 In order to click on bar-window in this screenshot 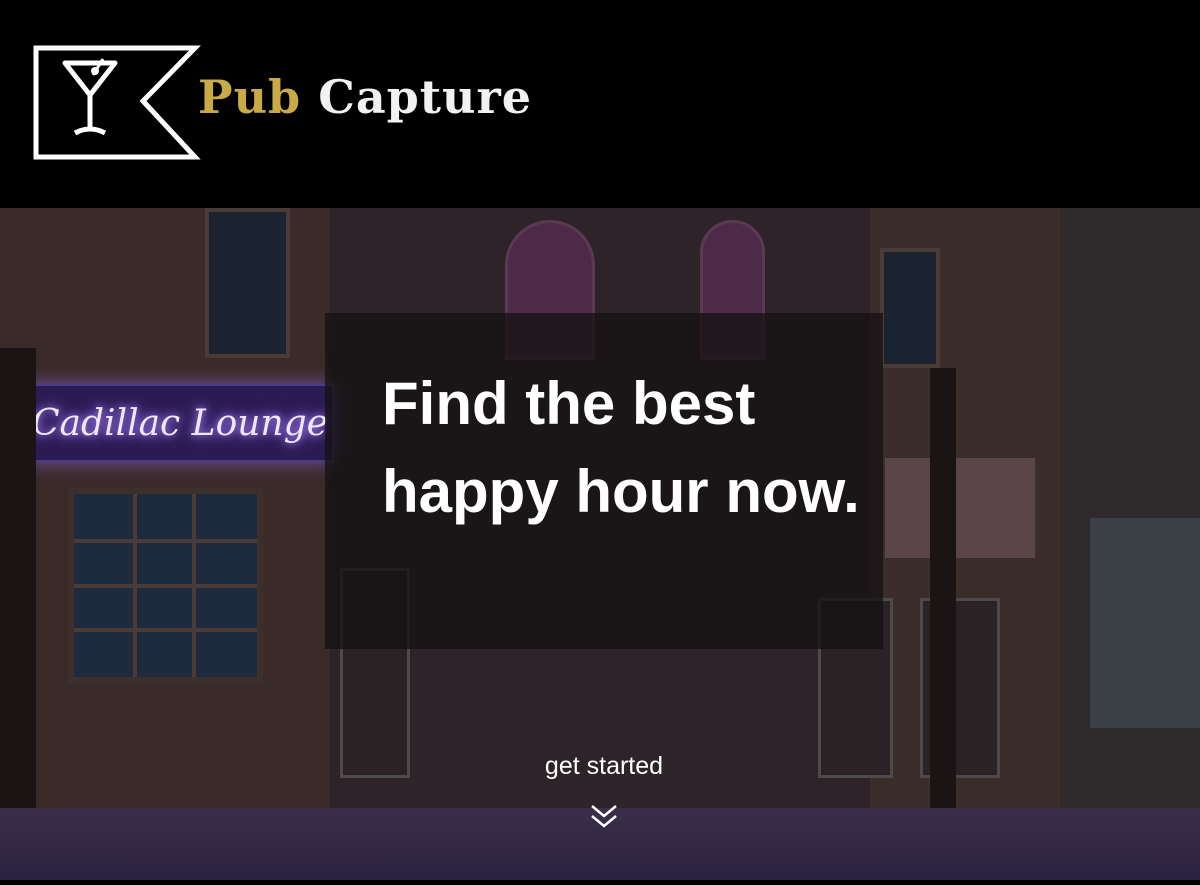, I will do `click(165, 585)`.